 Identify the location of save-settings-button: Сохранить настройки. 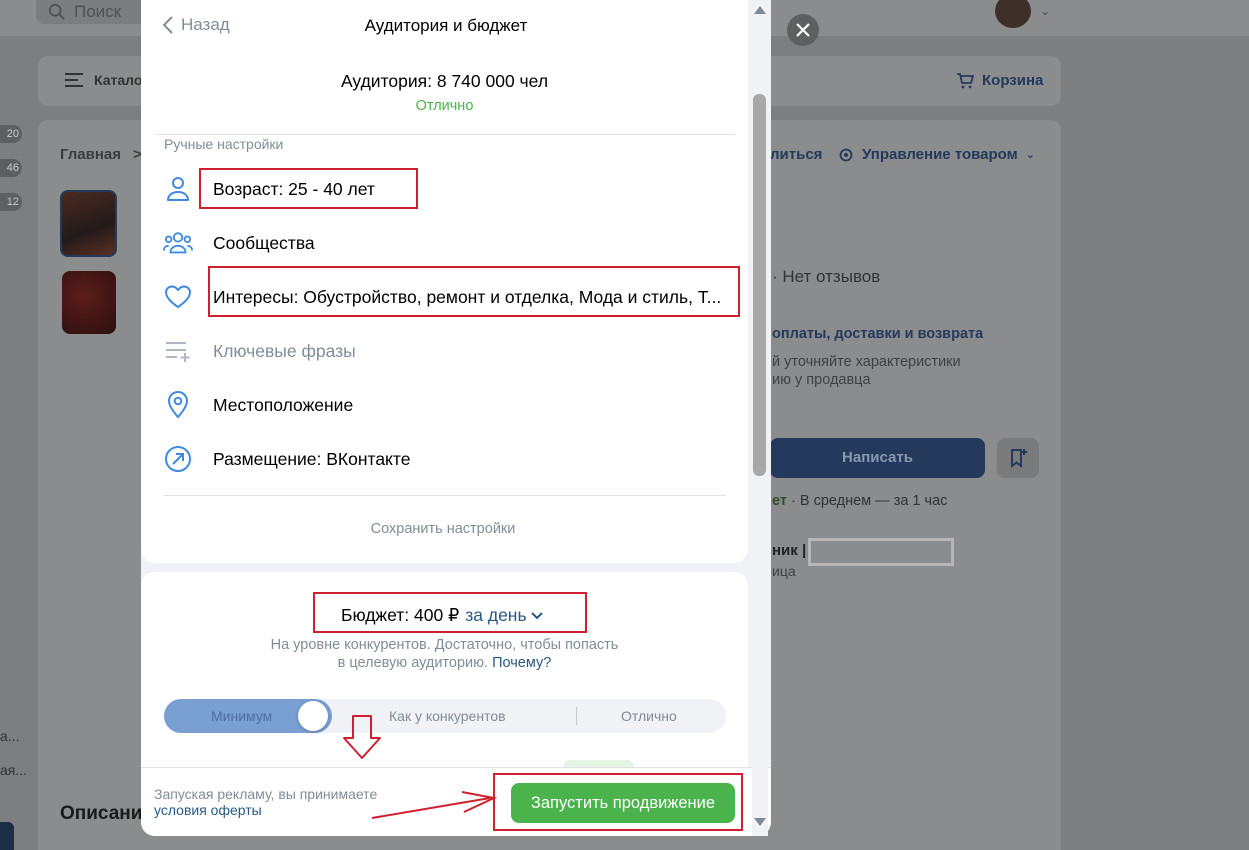
(443, 529).